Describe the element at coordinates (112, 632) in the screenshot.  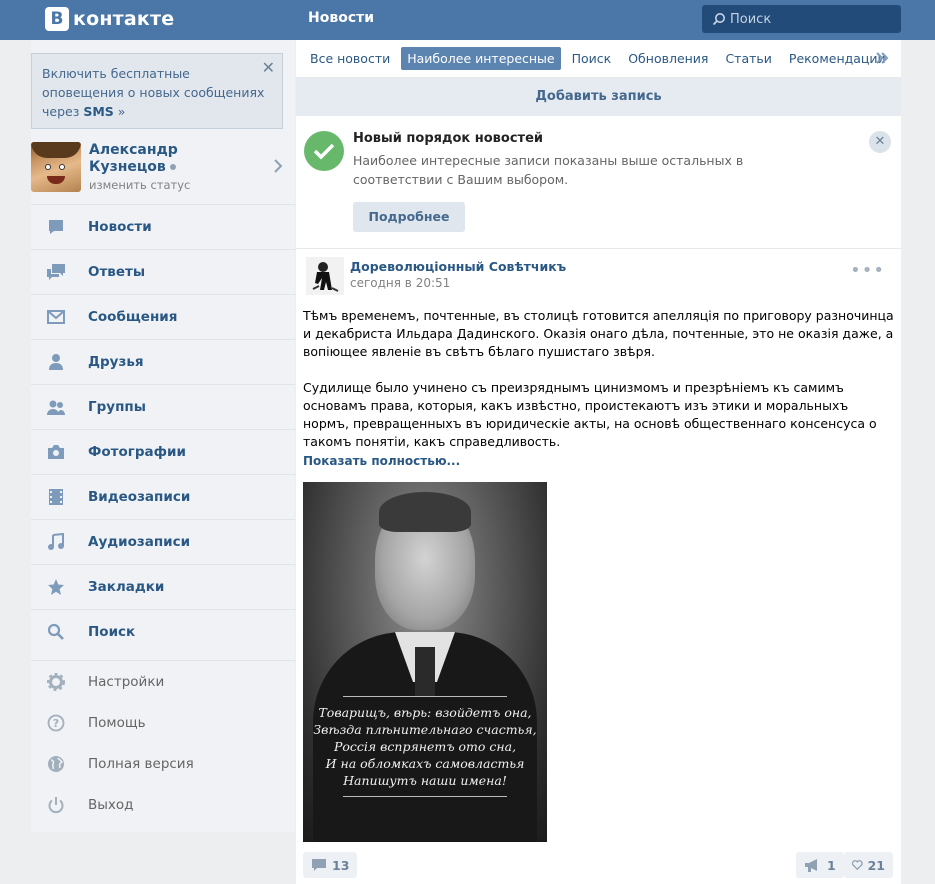
I see `menu-label: Поиск` at that location.